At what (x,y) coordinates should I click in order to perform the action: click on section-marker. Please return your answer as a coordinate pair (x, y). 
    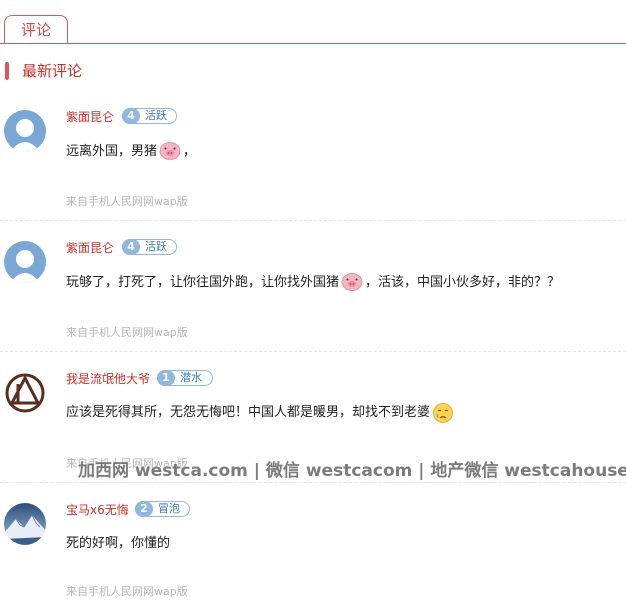
    Looking at the image, I should click on (7, 71).